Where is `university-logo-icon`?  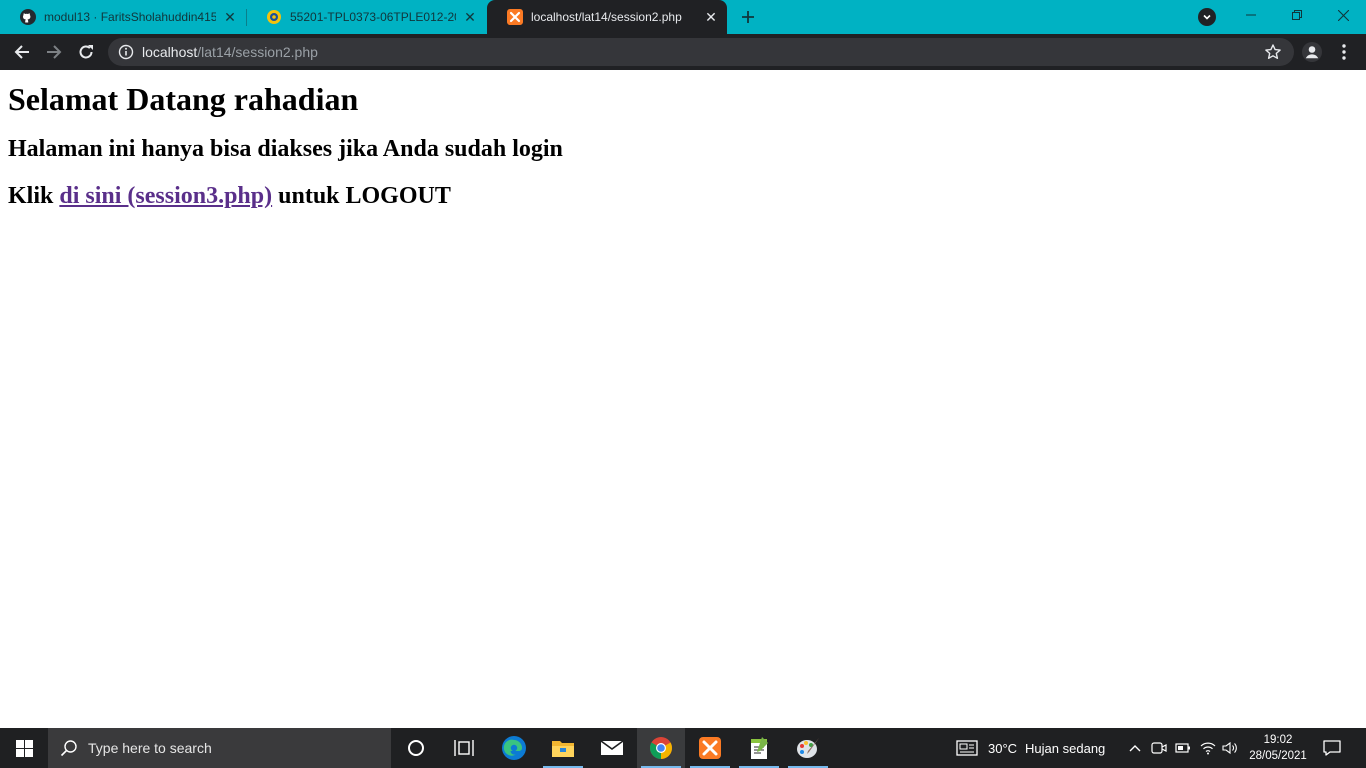
university-logo-icon is located at coordinates (274, 17).